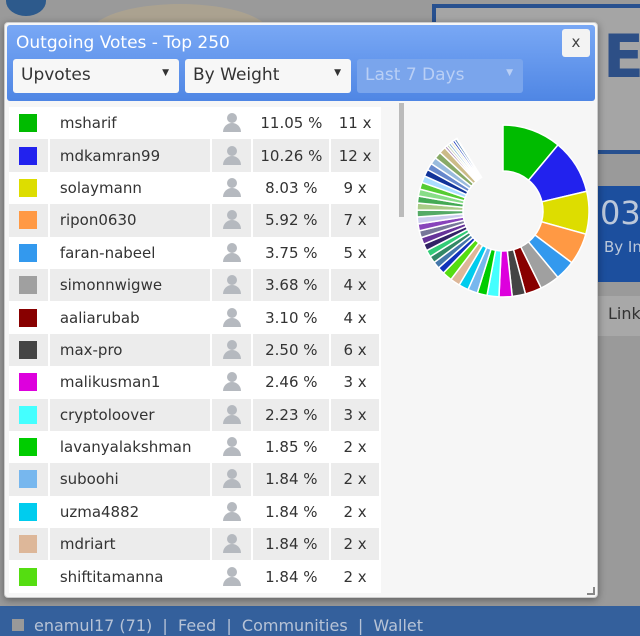 This screenshot has height=636, width=640. I want to click on table-row: cryptoloover 2.23 % 3 x, so click(195, 414).